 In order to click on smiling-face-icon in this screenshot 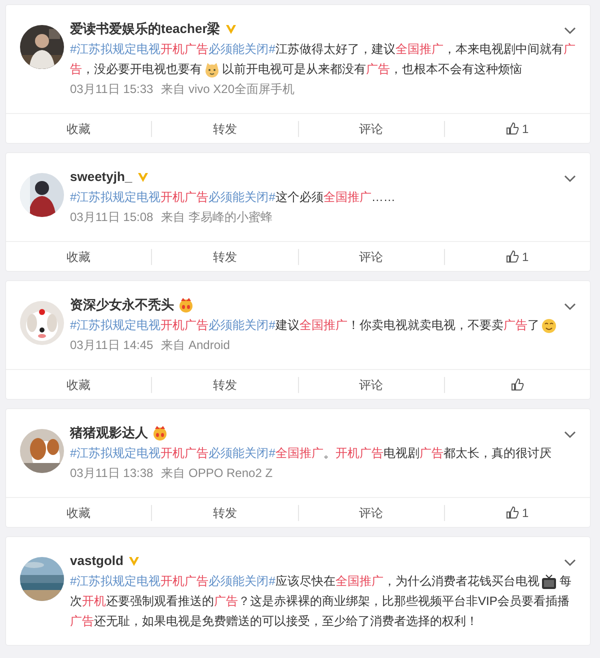, I will do `click(549, 326)`.